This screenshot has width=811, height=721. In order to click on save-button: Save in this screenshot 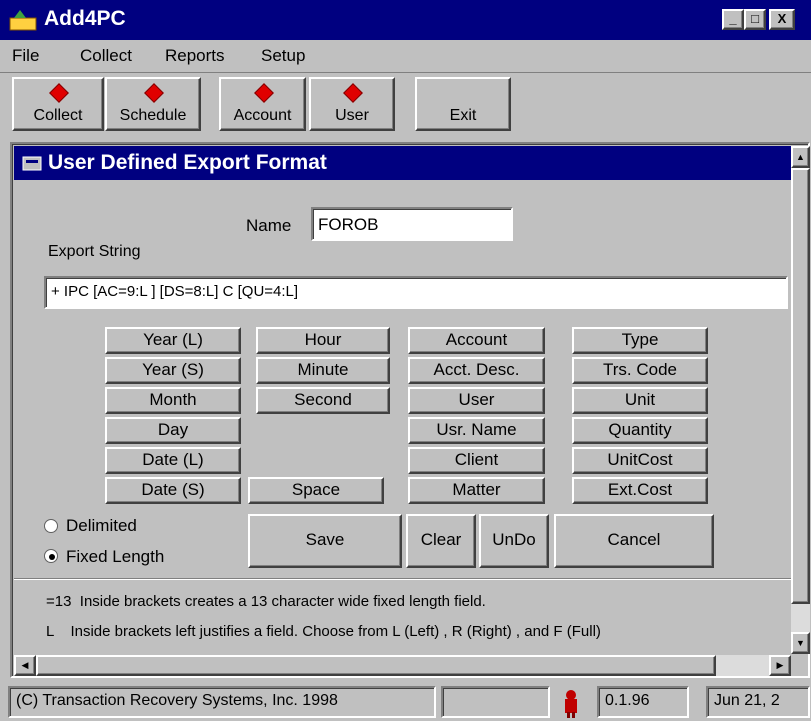, I will do `click(325, 541)`.